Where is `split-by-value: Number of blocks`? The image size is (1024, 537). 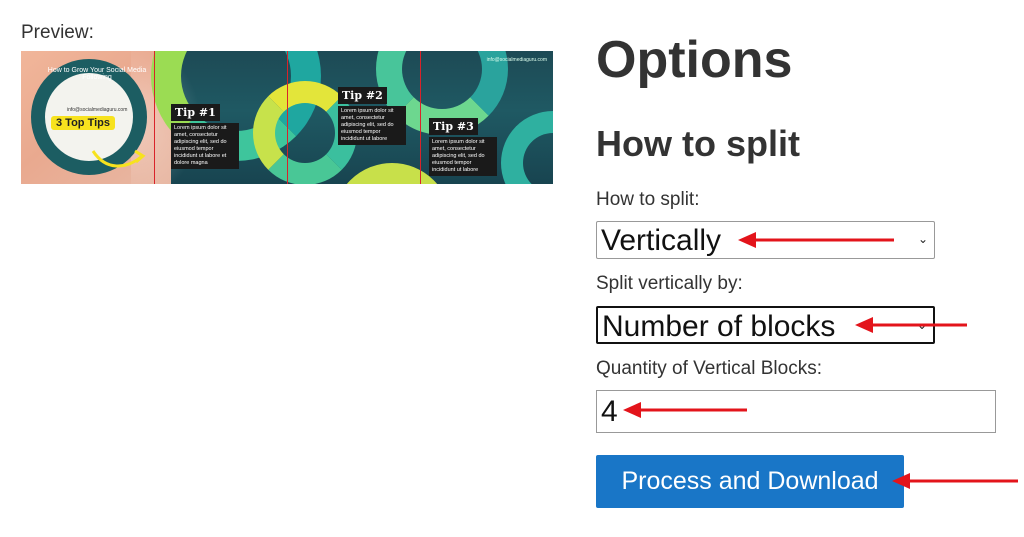 split-by-value: Number of blocks is located at coordinates (719, 326).